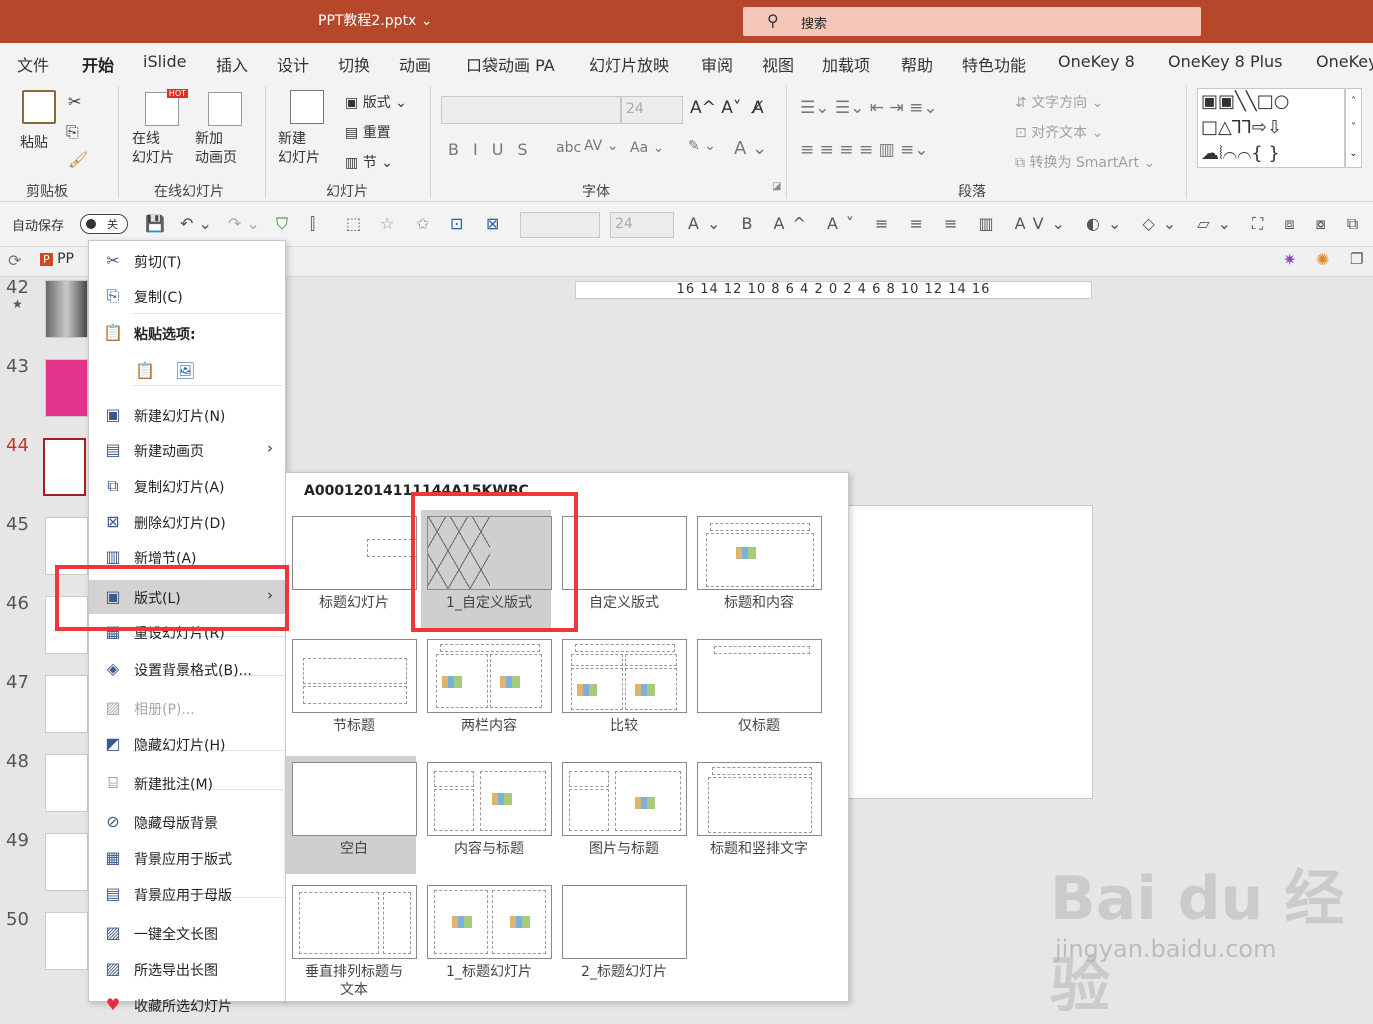 This screenshot has height=1024, width=1373. What do you see at coordinates (621, 692) in the screenshot?
I see `layout-option: 比较` at bounding box center [621, 692].